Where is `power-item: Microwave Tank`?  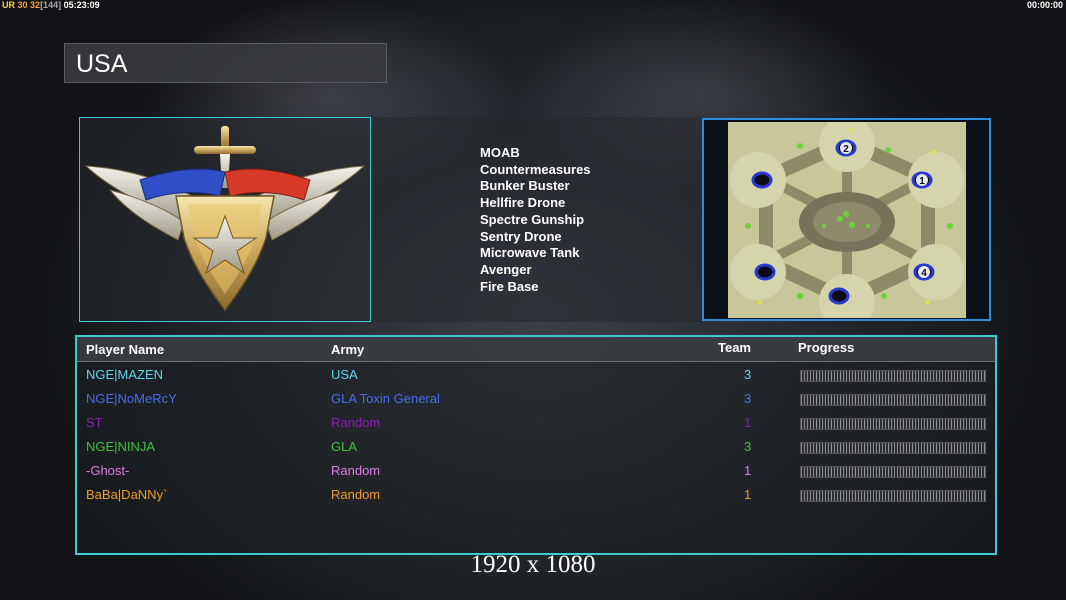
power-item: Microwave Tank is located at coordinates (530, 253).